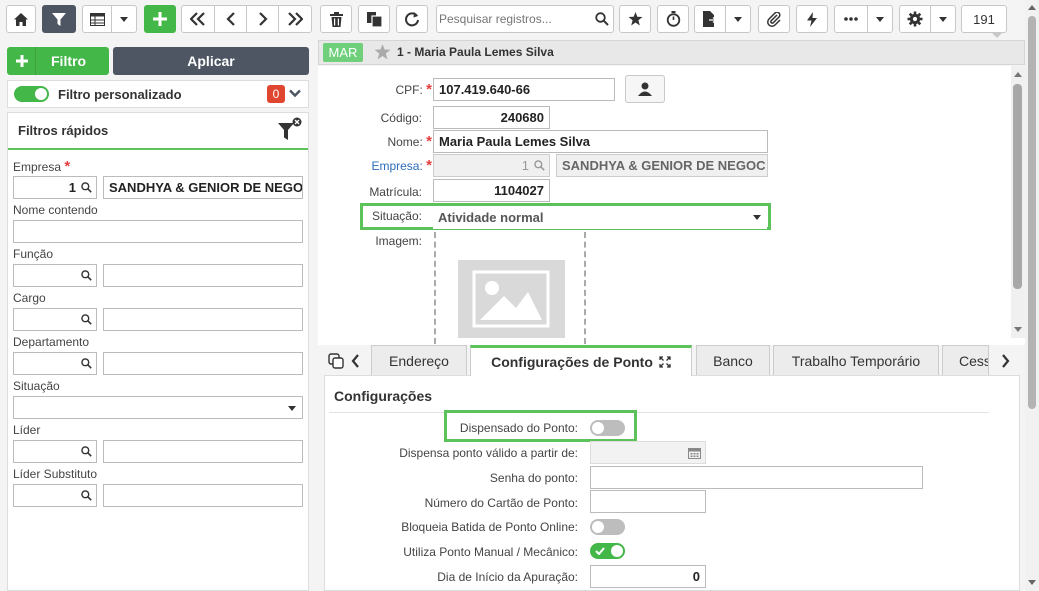 The height and width of the screenshot is (591, 1039). Describe the element at coordinates (812, 19) in the screenshot. I see `actions-button` at that location.